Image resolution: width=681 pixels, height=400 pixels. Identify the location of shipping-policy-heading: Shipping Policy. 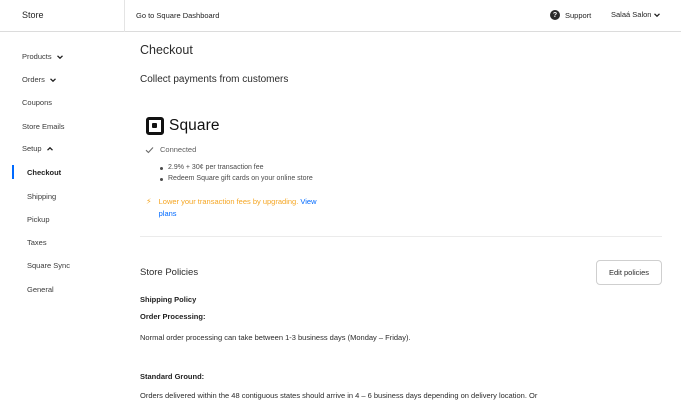
(168, 299).